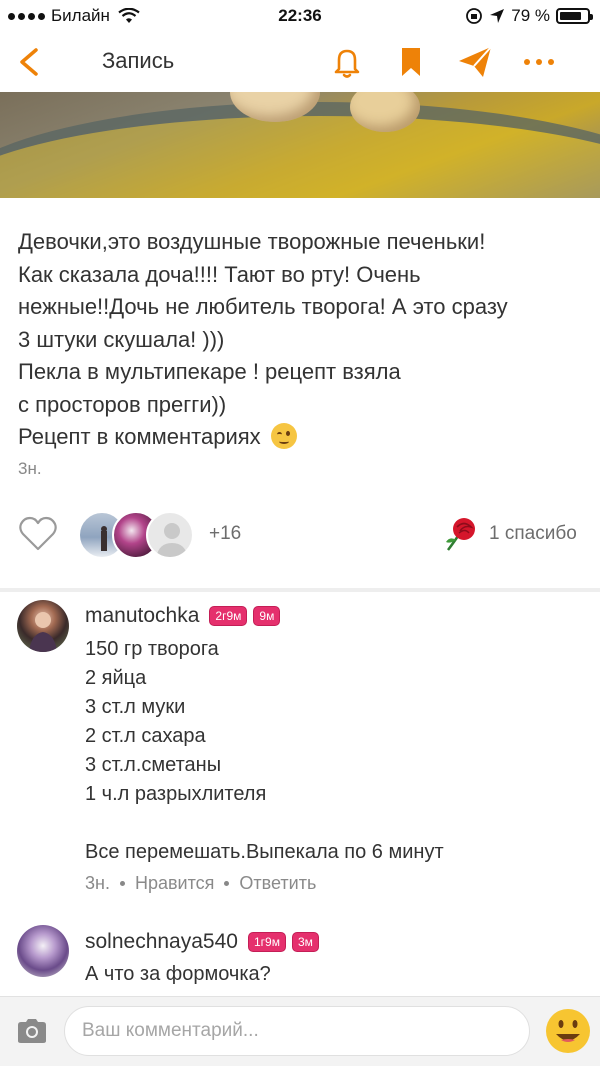 The height and width of the screenshot is (1066, 600). I want to click on camera-icon, so click(32, 1031).